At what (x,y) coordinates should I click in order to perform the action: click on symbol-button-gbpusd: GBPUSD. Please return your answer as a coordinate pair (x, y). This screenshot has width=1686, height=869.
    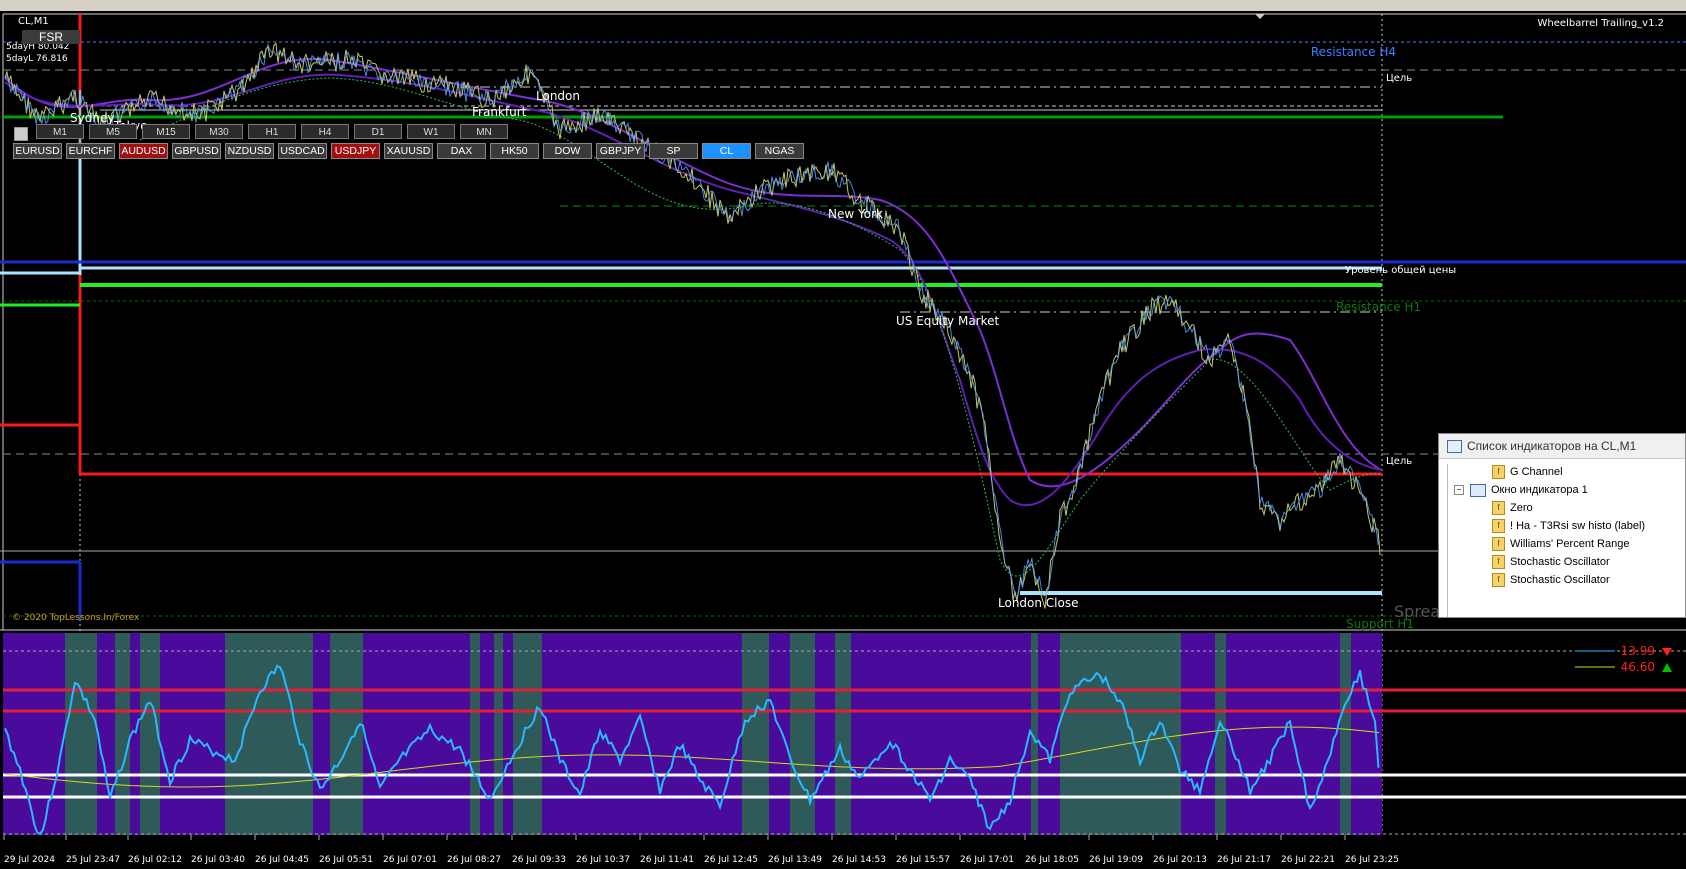
    Looking at the image, I should click on (196, 151).